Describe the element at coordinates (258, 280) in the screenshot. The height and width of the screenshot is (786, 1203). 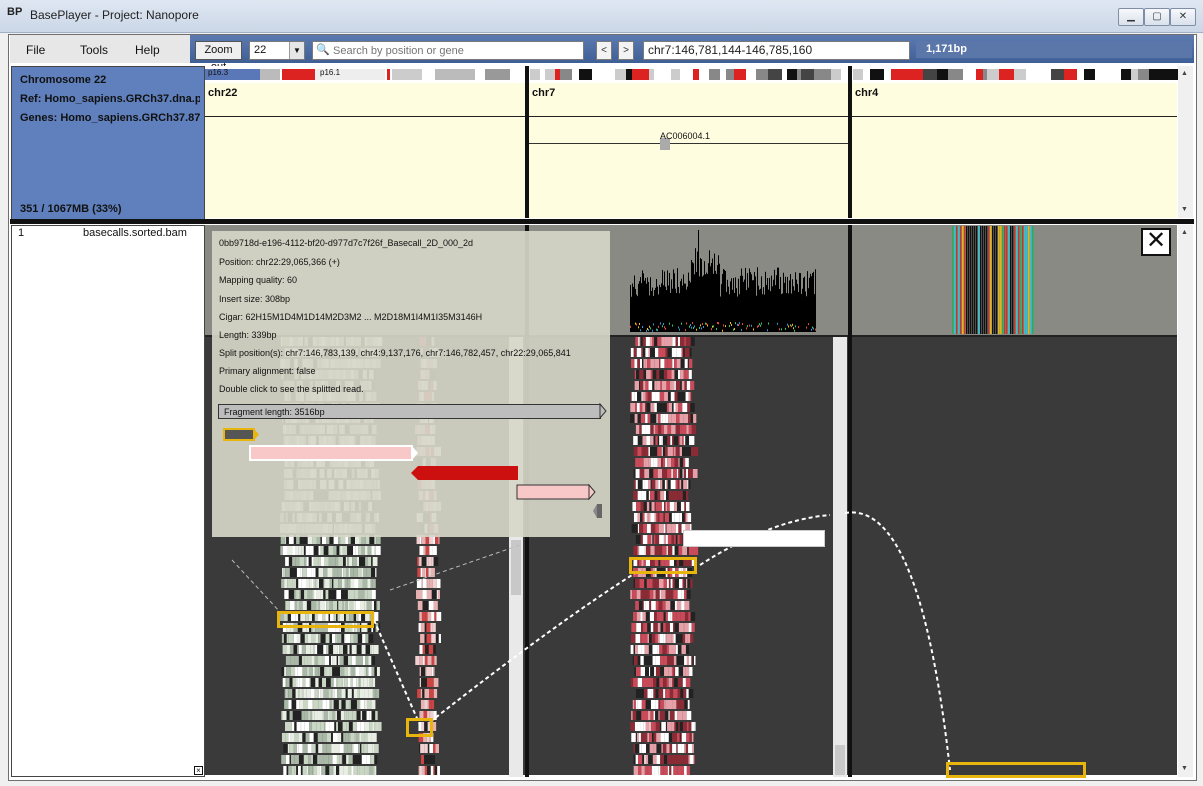
I see `popup-mapping-quality: Mapping quality: 60` at that location.